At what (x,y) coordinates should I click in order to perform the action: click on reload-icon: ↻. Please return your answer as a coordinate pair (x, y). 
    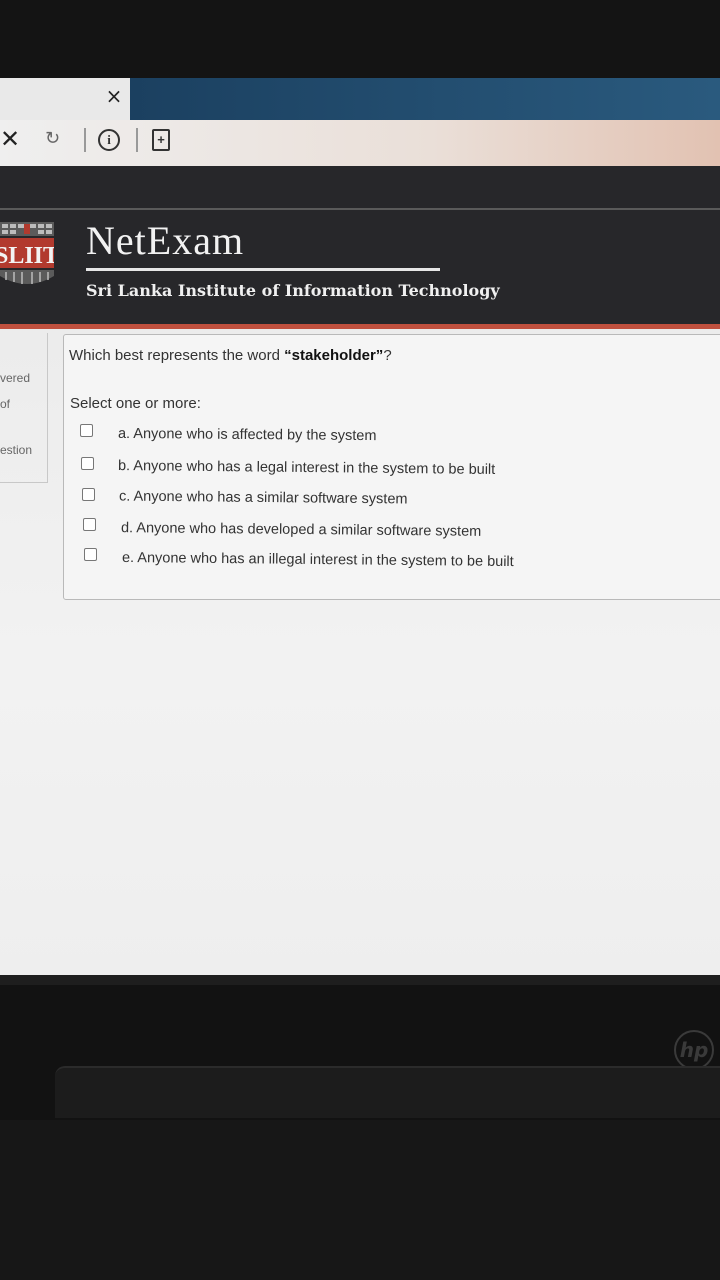
    Looking at the image, I should click on (55, 139).